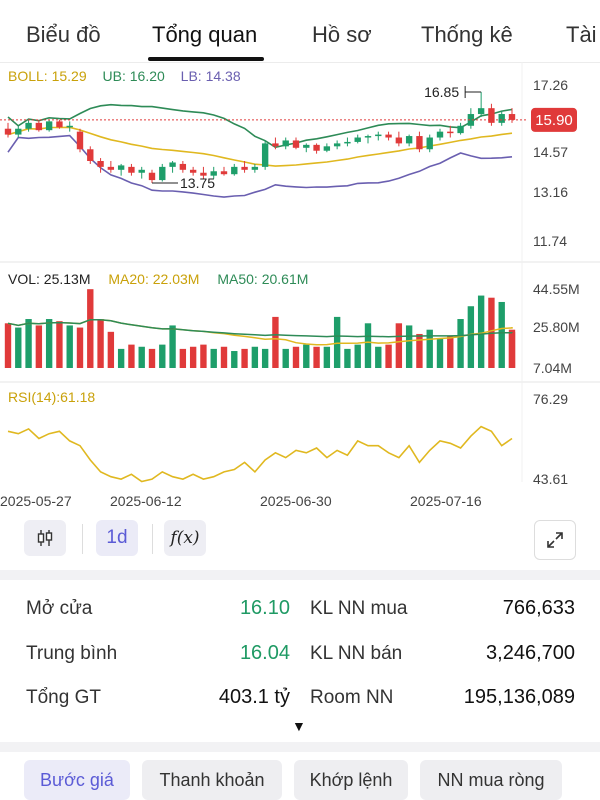  I want to click on tab-overview: Tổng quan, so click(204, 35).